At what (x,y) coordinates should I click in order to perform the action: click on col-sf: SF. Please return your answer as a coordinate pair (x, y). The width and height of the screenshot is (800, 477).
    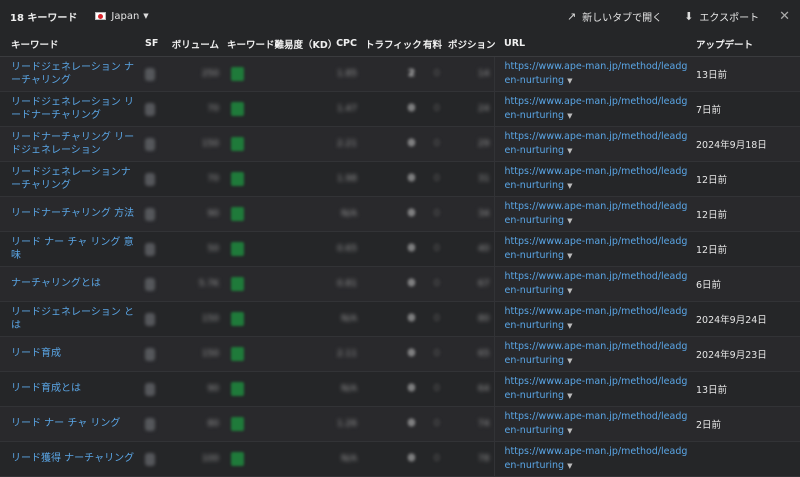
    Looking at the image, I should click on (154, 44).